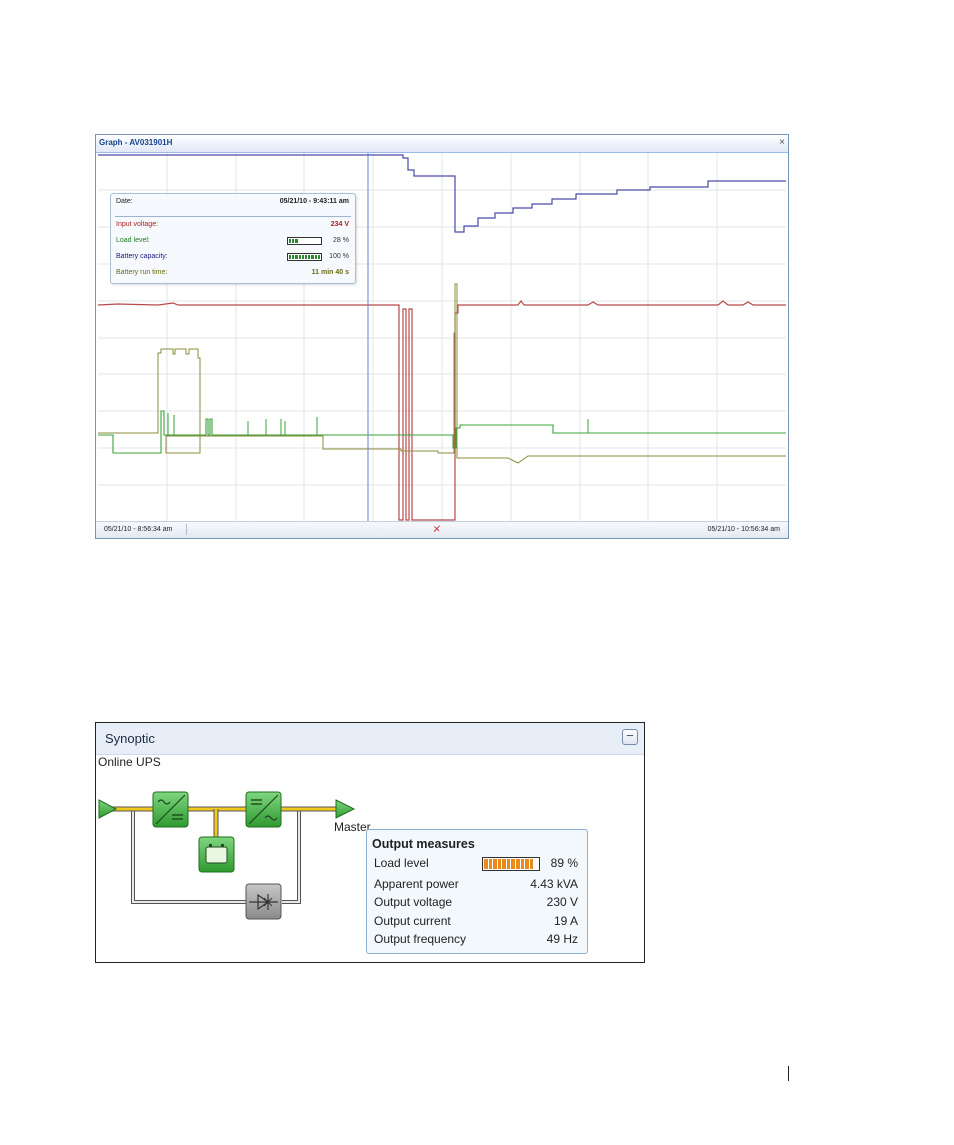 Image resolution: width=954 pixels, height=1145 pixels. What do you see at coordinates (442, 144) in the screenshot?
I see `graph-titlebar: Graph - AV031901H ×` at bounding box center [442, 144].